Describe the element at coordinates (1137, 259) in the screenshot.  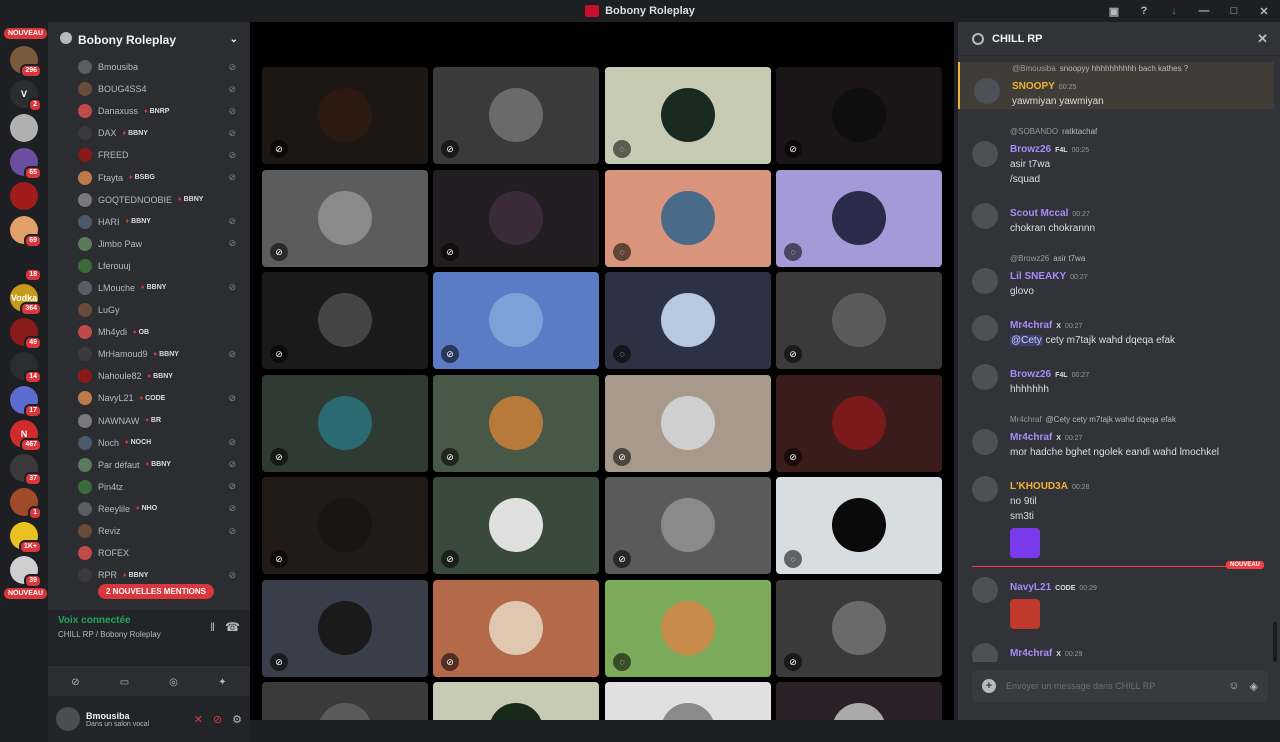
I see `reply-preview: @Browz26 asir t7wa` at that location.